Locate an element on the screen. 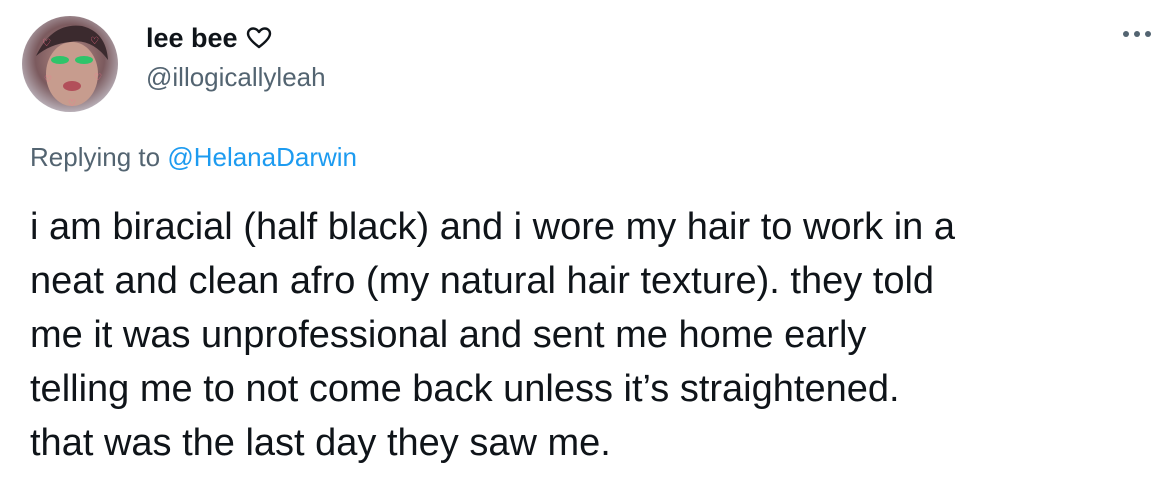  avatar: ♡ ♡ ♡ ♡ ♡ is located at coordinates (70, 64).